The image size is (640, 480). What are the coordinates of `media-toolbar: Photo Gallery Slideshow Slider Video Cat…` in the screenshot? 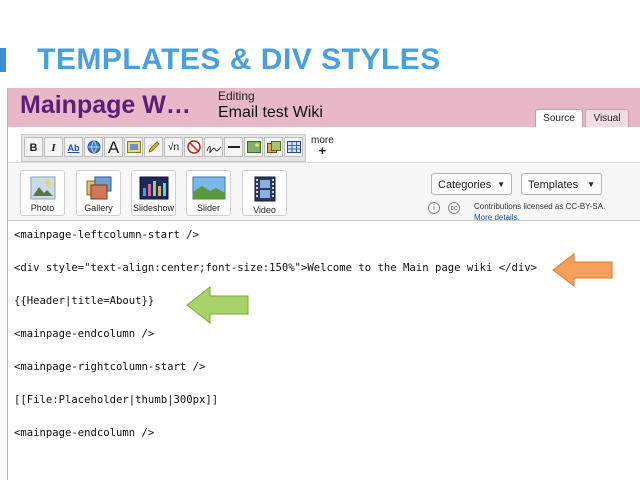 It's located at (324, 193).